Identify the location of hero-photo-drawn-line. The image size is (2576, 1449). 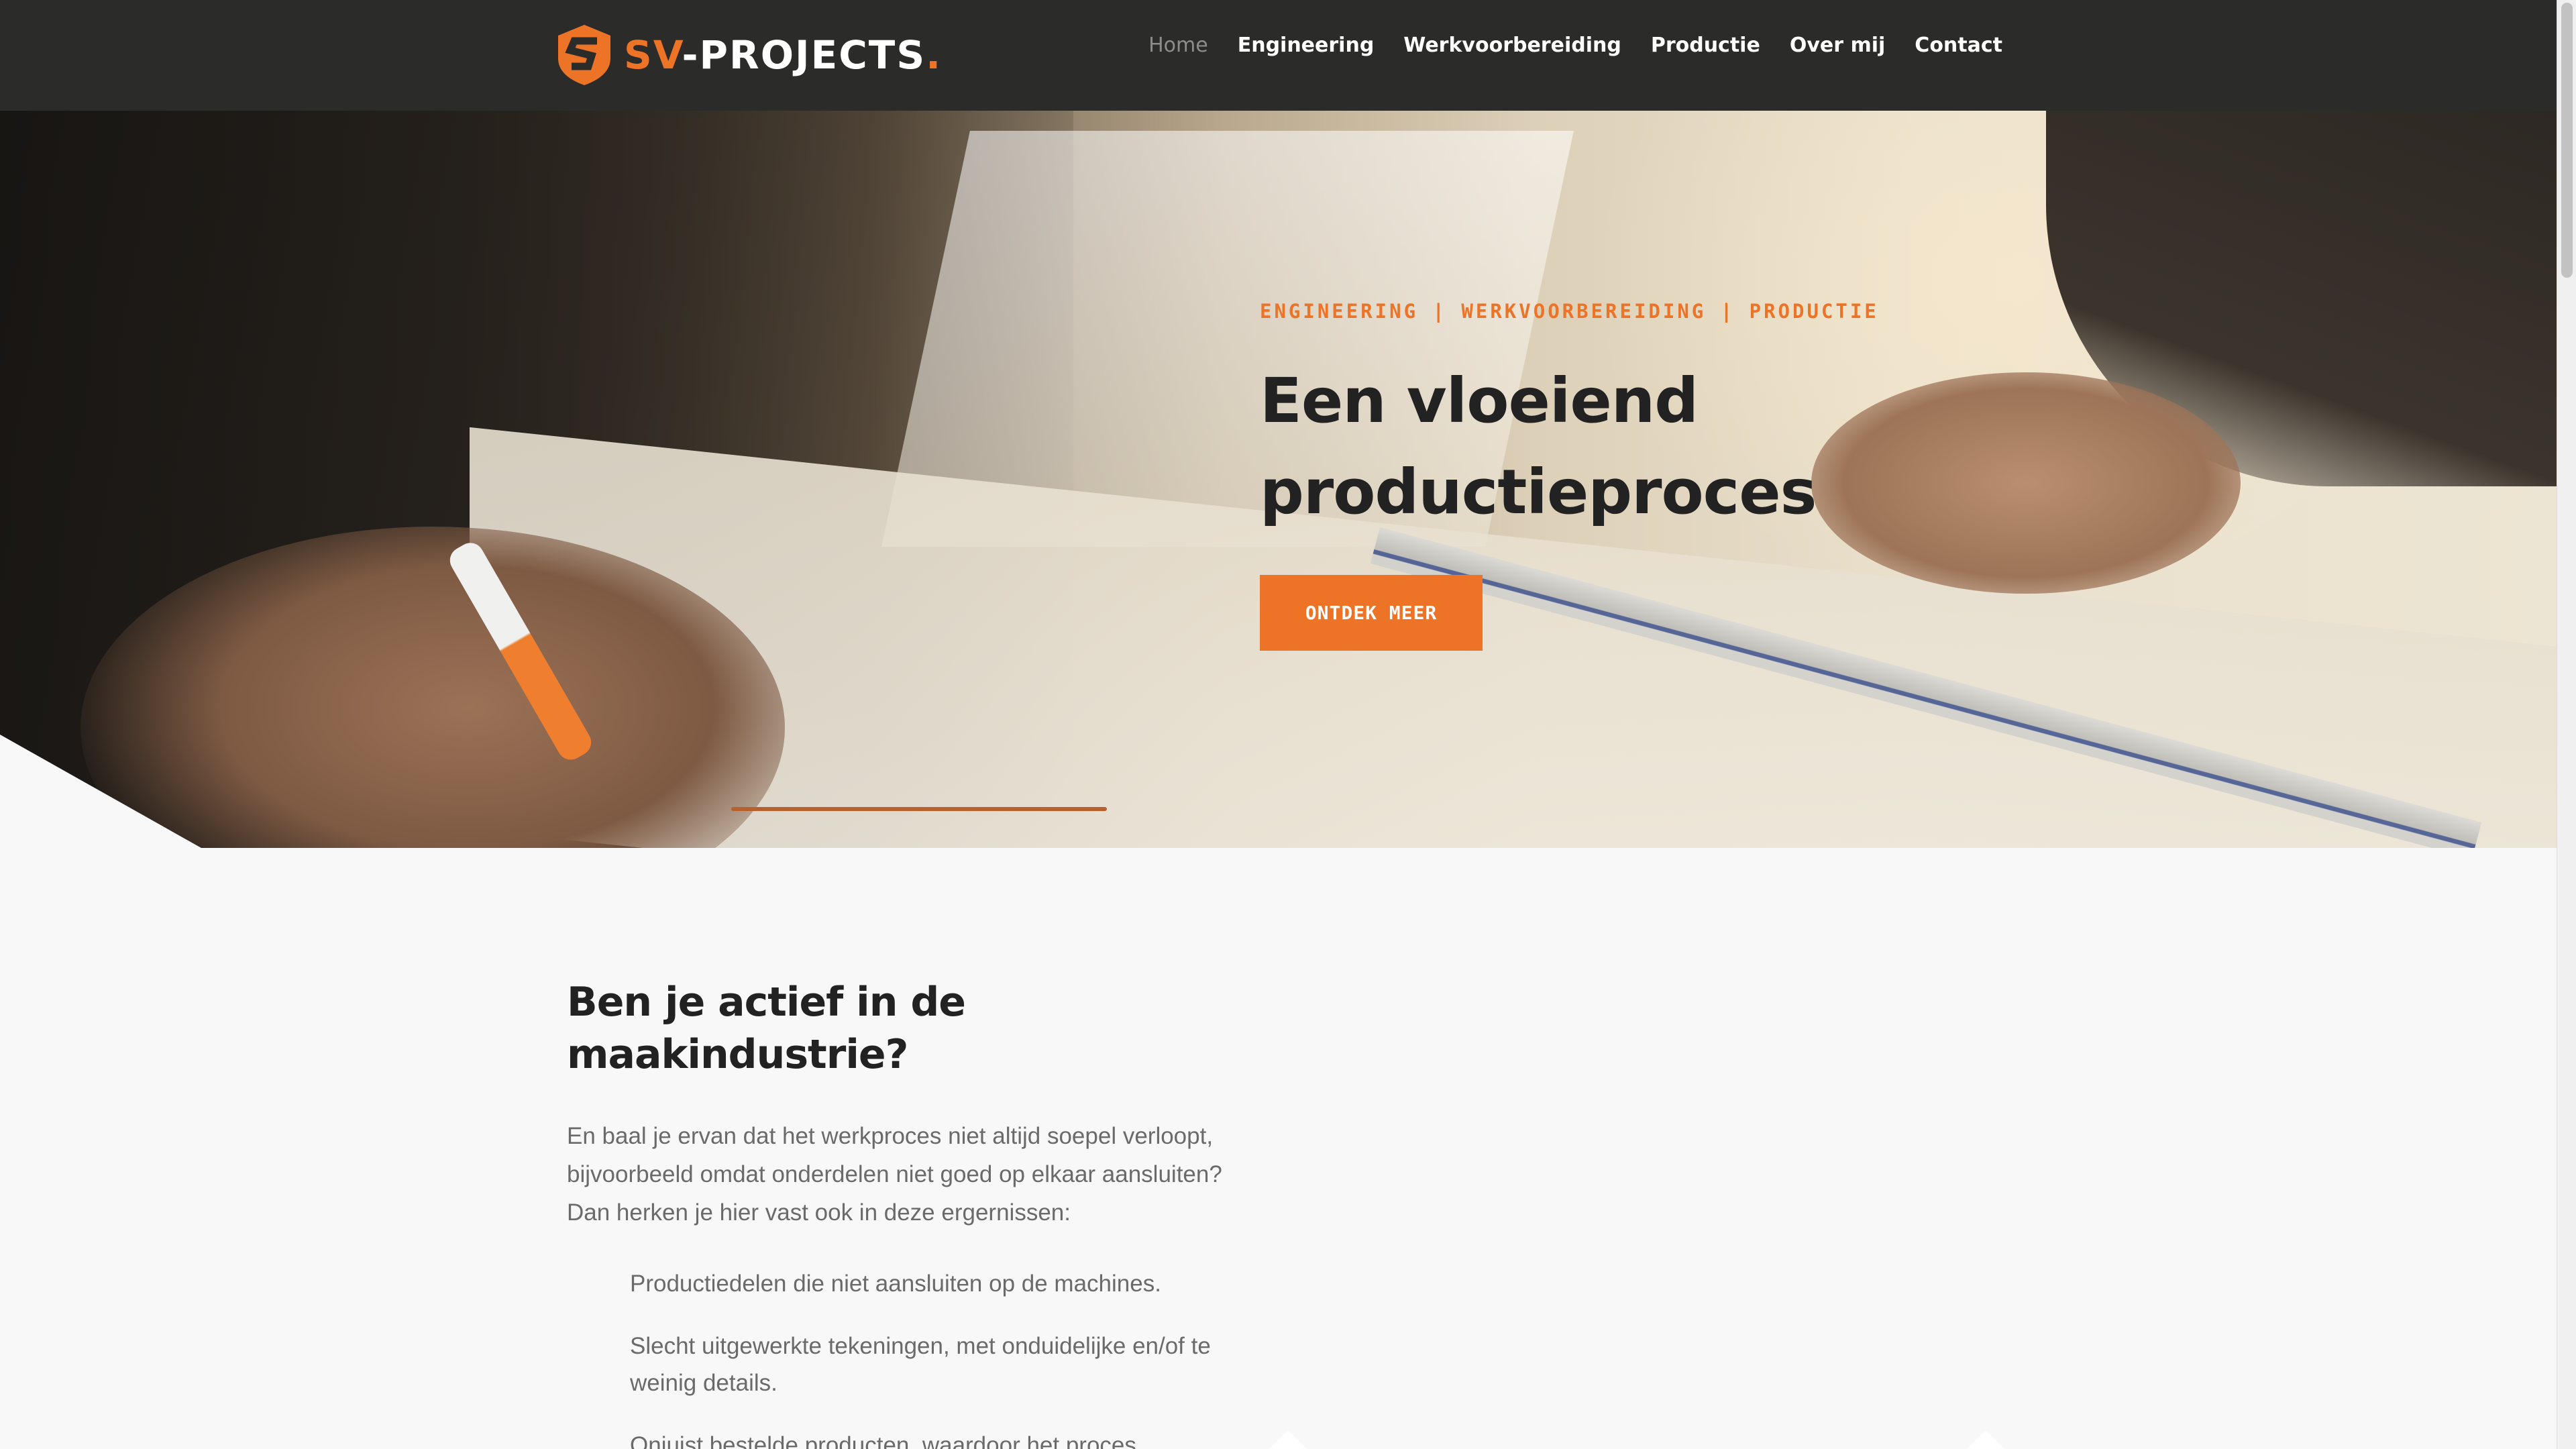
(919, 809).